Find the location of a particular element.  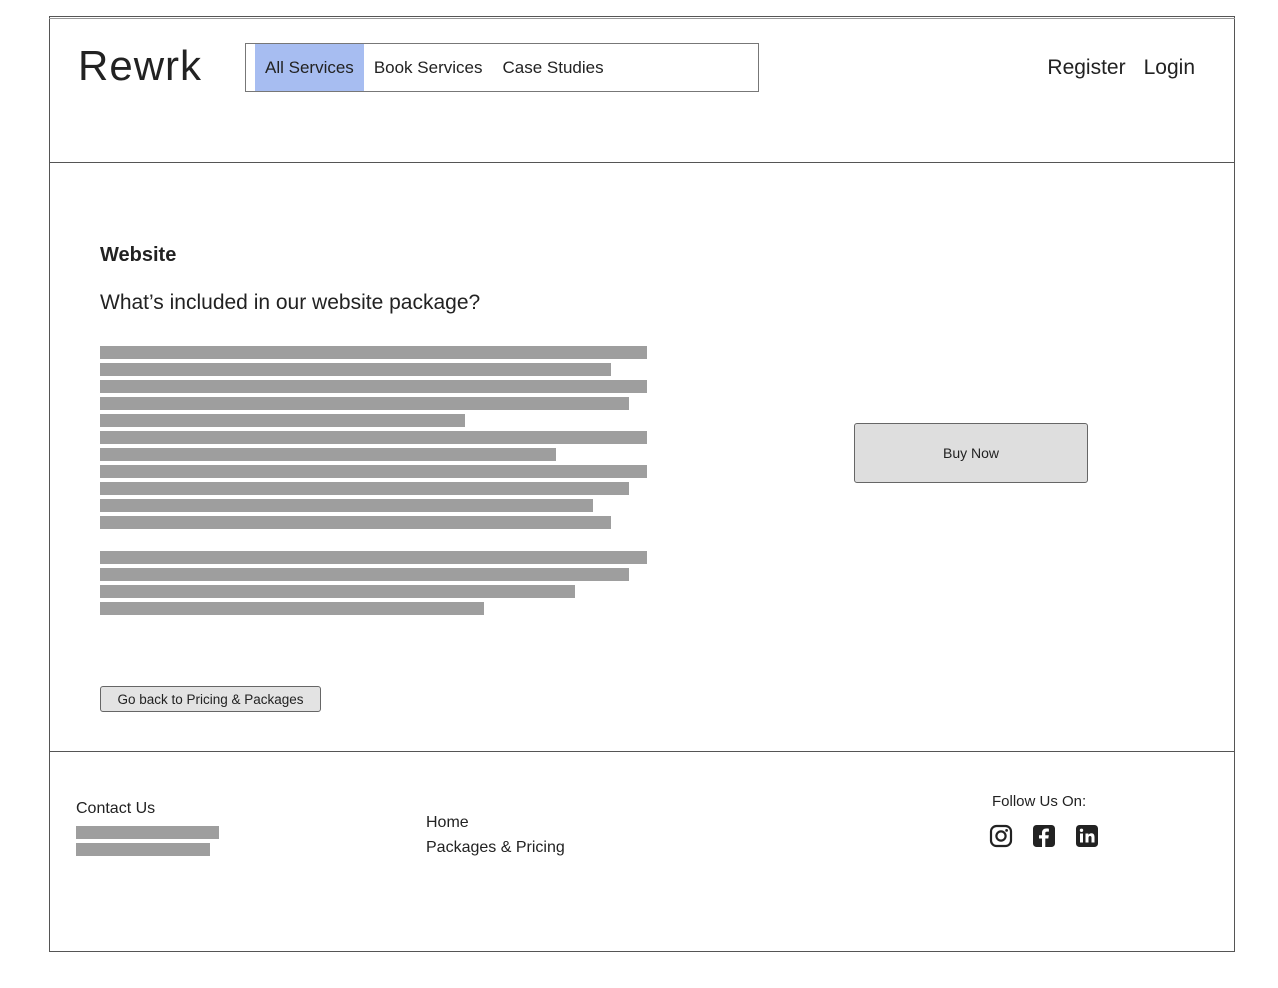

follow-label: Follow Us On: is located at coordinates (1039, 801).